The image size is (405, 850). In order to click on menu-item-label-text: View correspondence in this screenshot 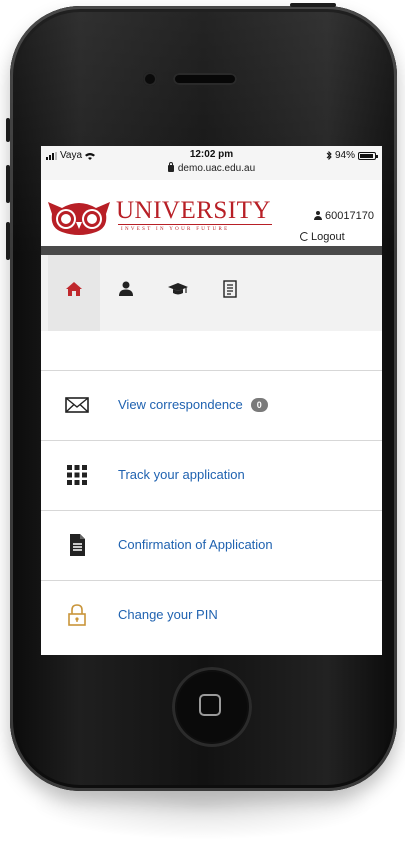, I will do `click(180, 404)`.